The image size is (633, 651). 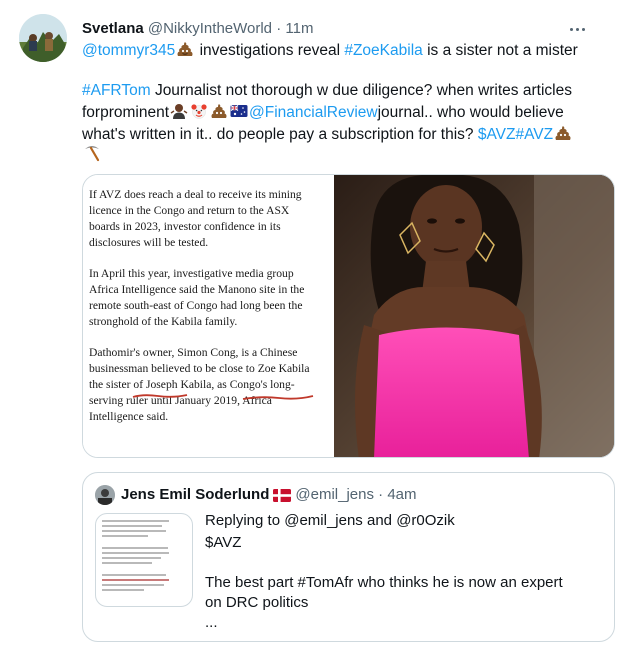 I want to click on tweet-header: Svetlana @NikkyIntheWorld · 11m, so click(x=197, y=29).